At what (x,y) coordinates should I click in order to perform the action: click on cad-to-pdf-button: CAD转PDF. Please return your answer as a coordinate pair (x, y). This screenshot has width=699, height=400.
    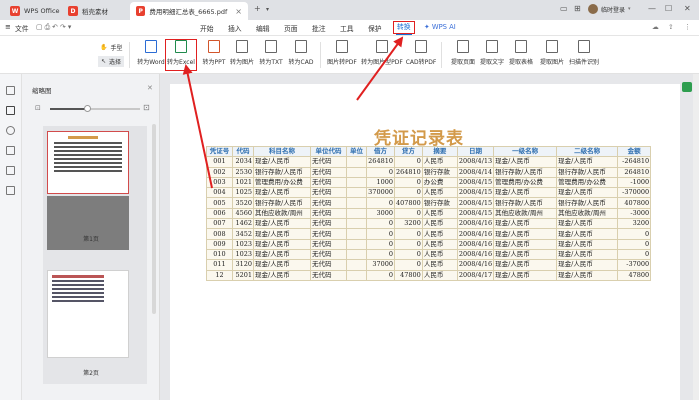
    Looking at the image, I should click on (421, 53).